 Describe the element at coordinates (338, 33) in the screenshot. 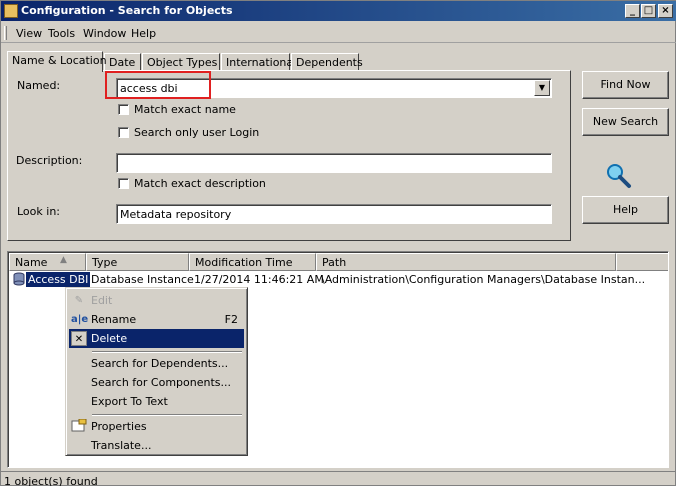

I see `menu-bar: View Tools Window Help` at that location.